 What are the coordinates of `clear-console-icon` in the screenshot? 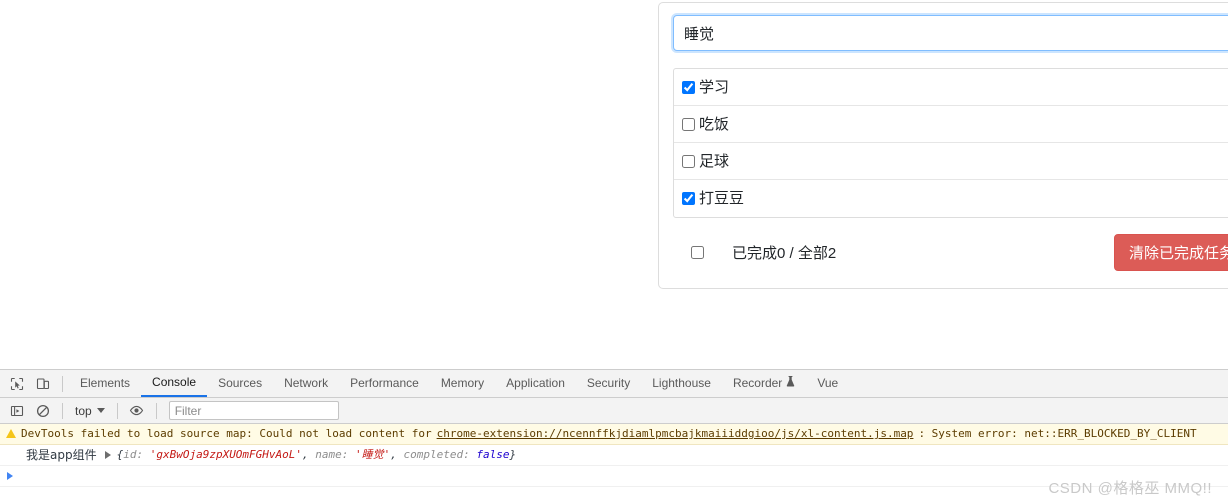 It's located at (43, 411).